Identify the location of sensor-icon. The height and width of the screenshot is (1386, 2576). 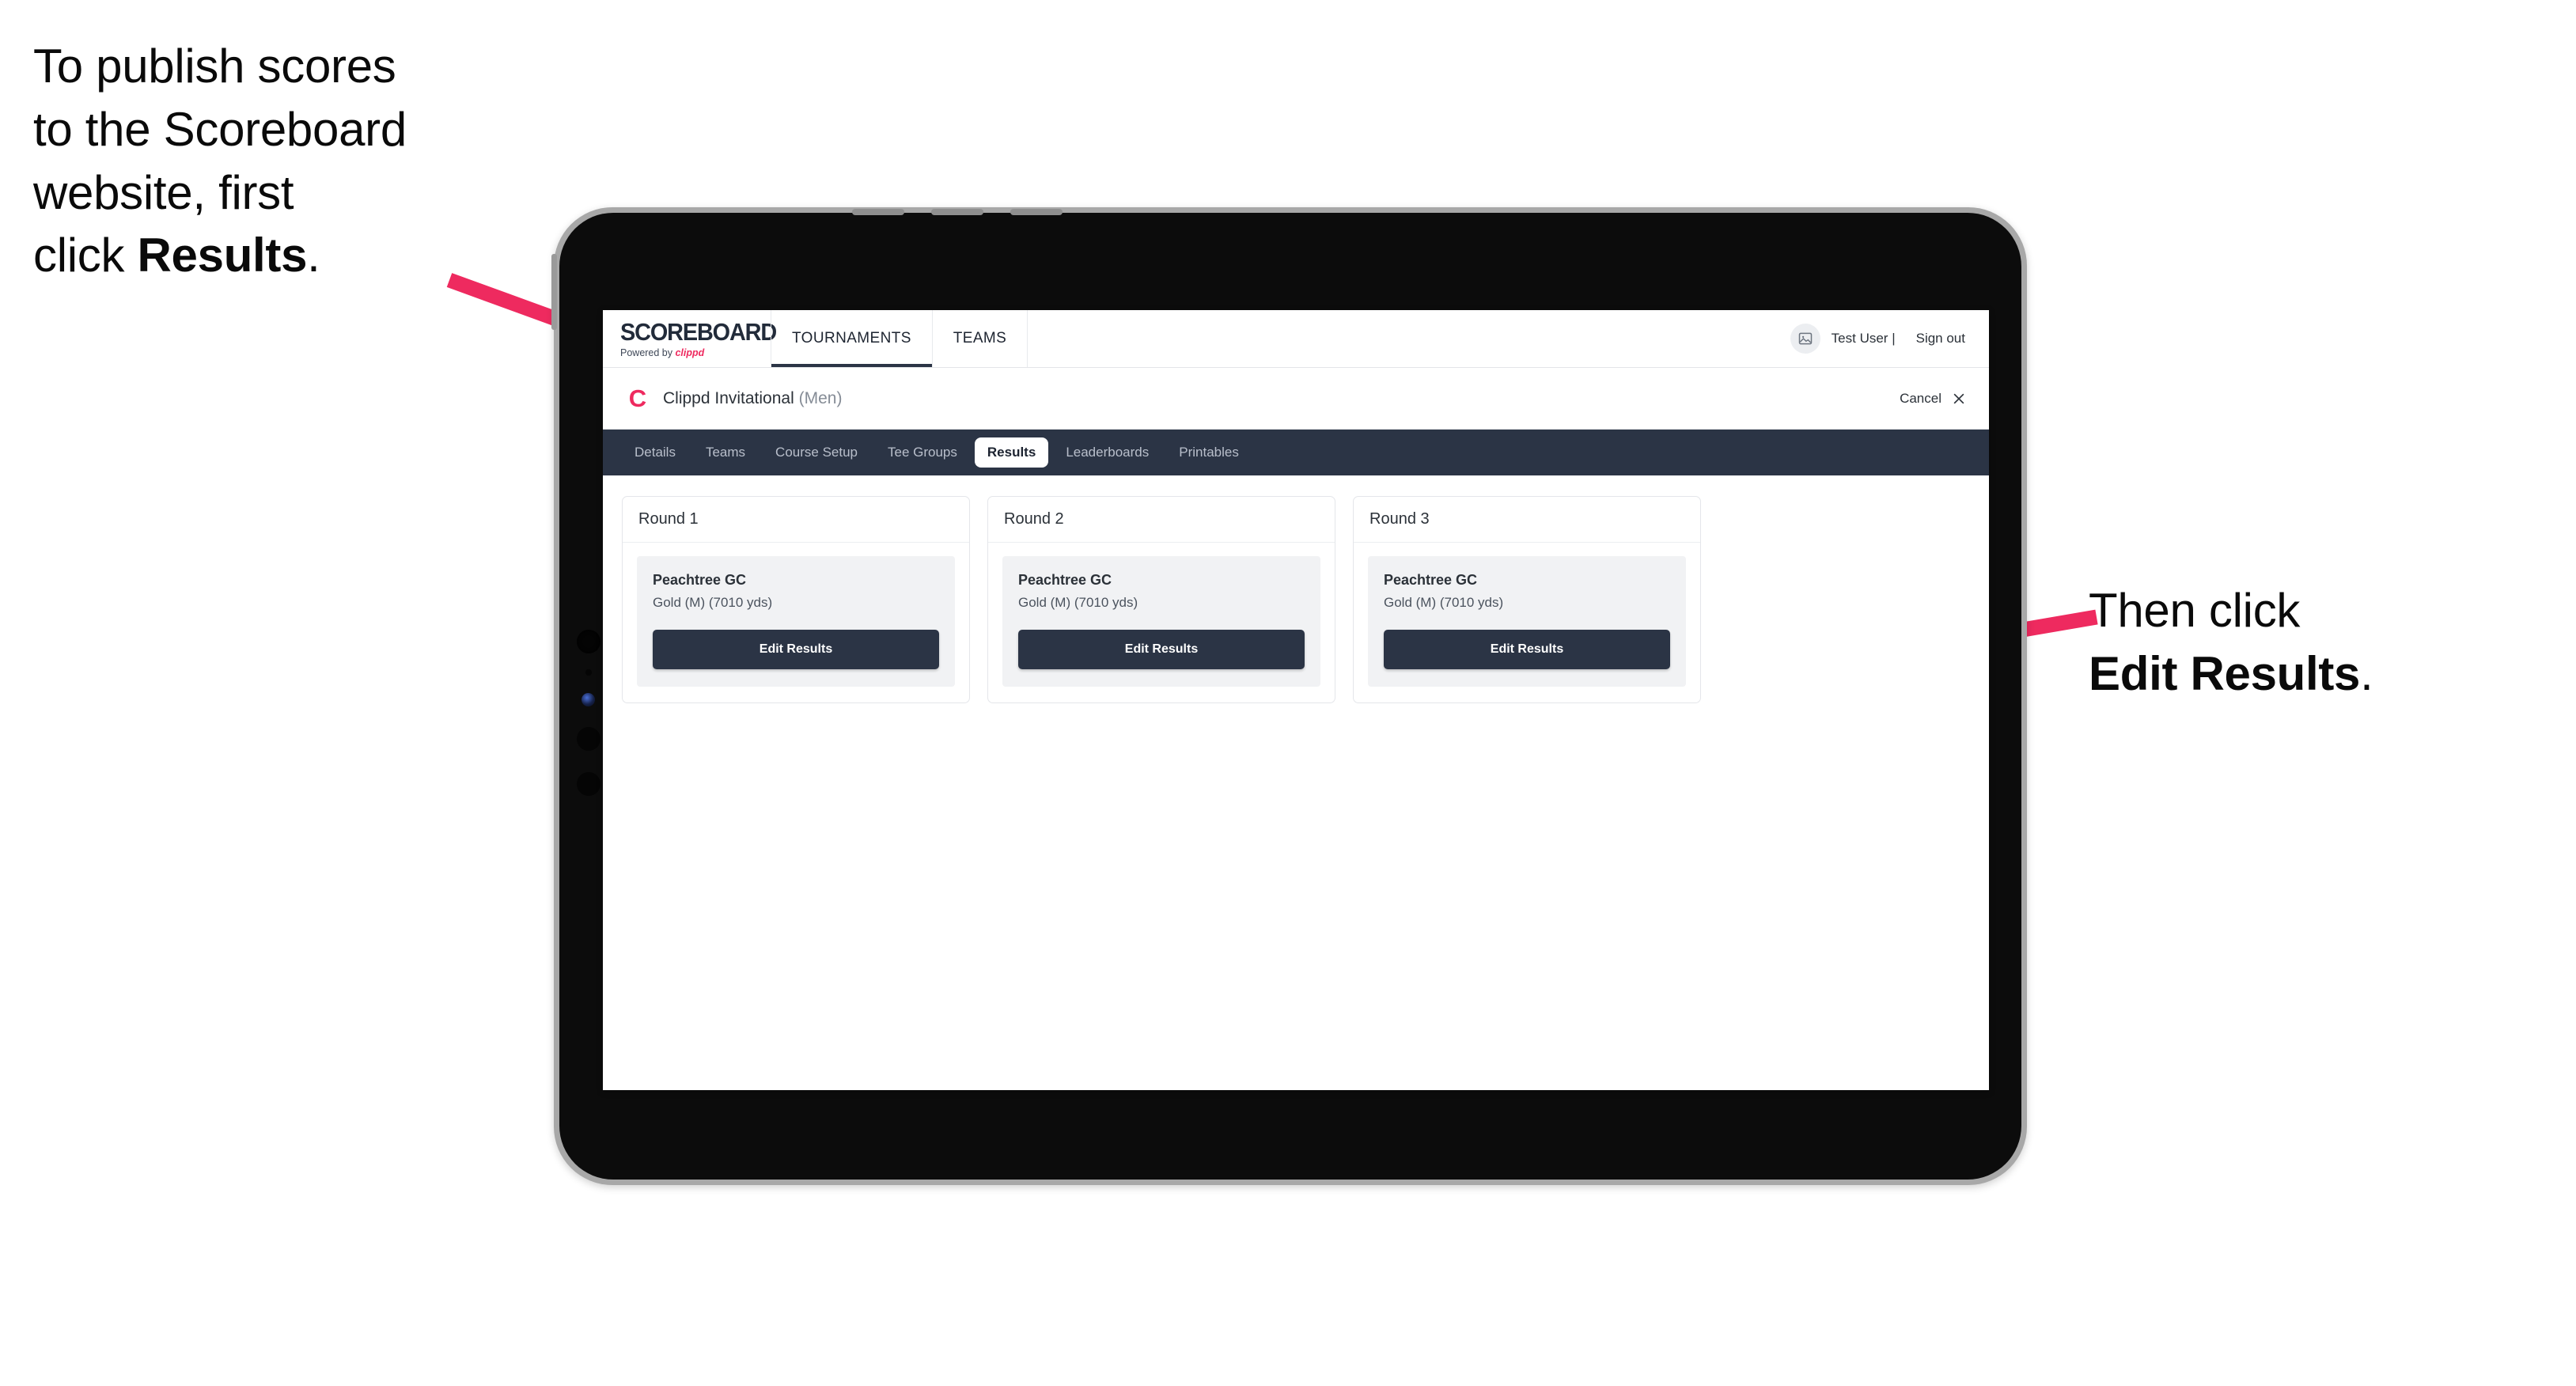
(588, 699).